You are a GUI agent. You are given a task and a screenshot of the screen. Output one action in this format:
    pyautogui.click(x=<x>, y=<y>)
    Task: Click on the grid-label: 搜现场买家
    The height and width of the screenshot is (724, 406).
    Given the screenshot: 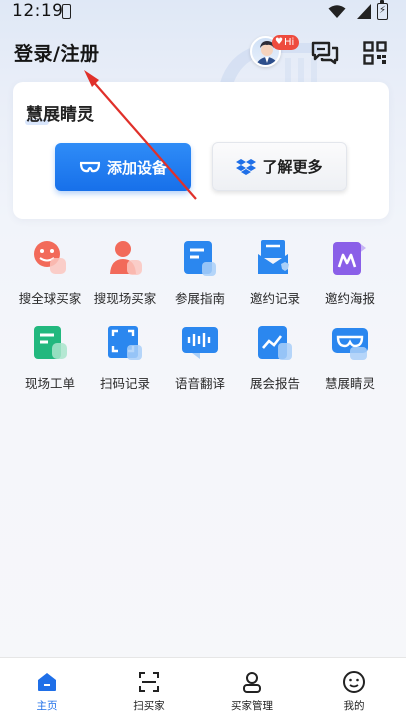 What is the action you would take?
    pyautogui.click(x=125, y=298)
    